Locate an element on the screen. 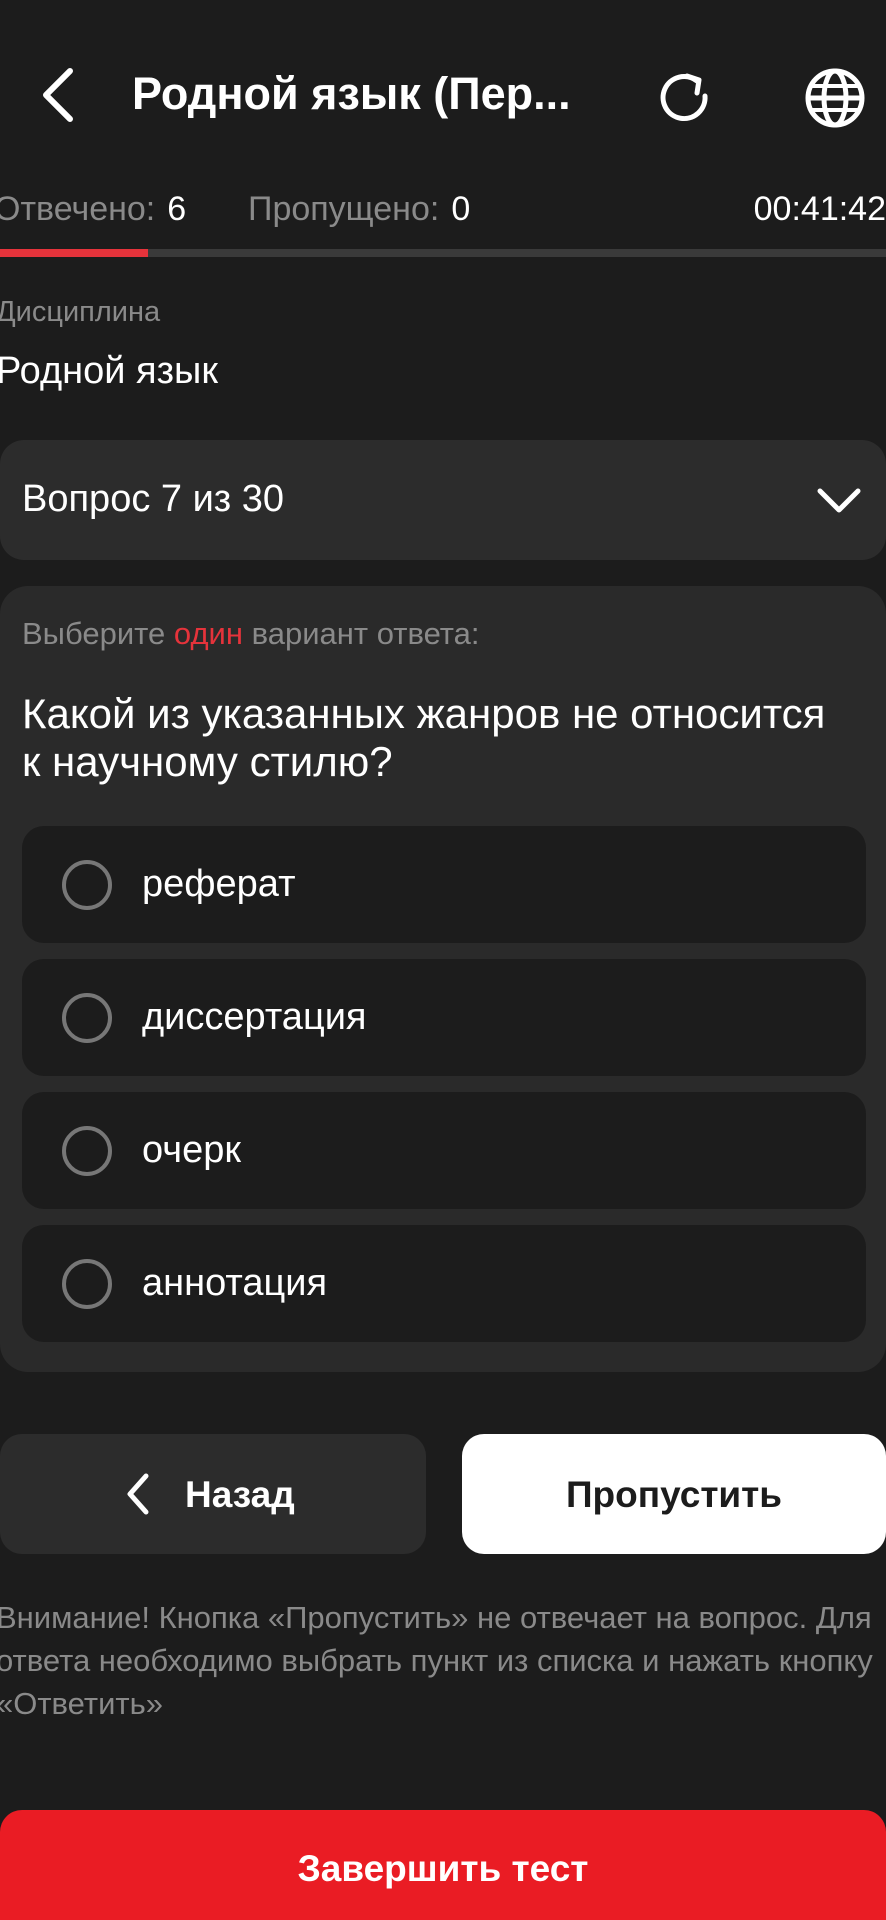 This screenshot has height=1920, width=886. progress-fill is located at coordinates (74, 253).